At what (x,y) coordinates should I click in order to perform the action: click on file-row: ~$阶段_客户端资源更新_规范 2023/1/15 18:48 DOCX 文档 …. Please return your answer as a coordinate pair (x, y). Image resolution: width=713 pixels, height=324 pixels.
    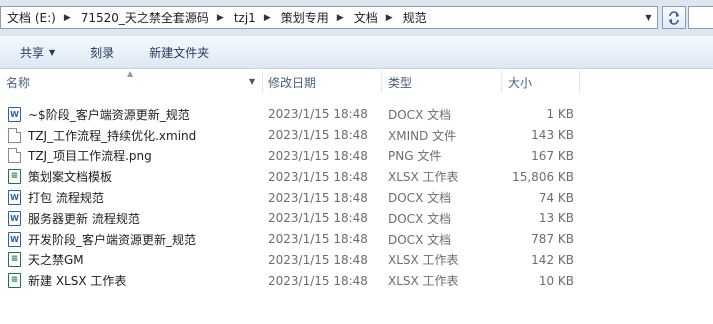
    Looking at the image, I should click on (356, 114).